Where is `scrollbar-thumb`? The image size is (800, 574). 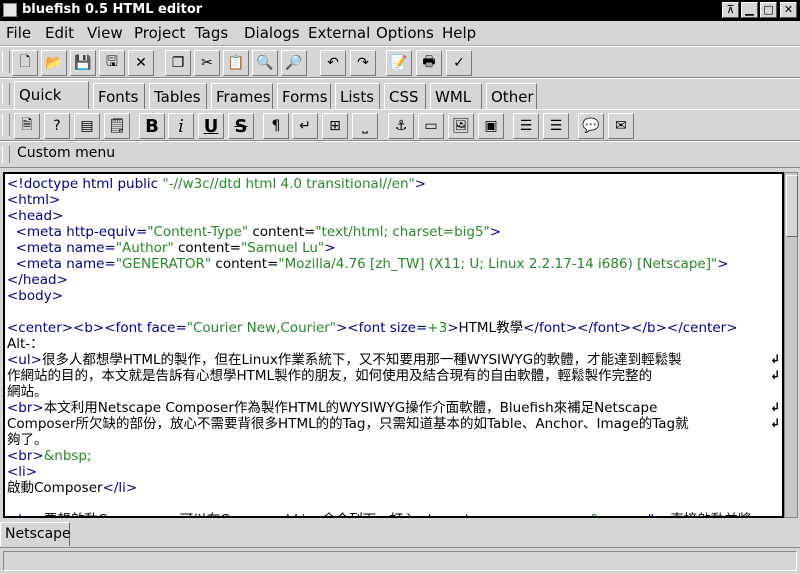
scrollbar-thumb is located at coordinates (792, 206).